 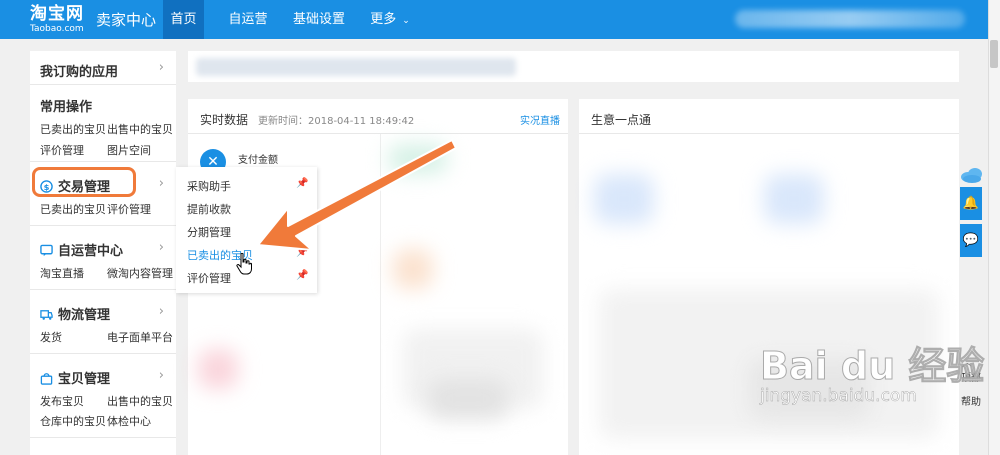 I want to click on taobao-logo: 淘宝网 Taobao.com, so click(x=57, y=19).